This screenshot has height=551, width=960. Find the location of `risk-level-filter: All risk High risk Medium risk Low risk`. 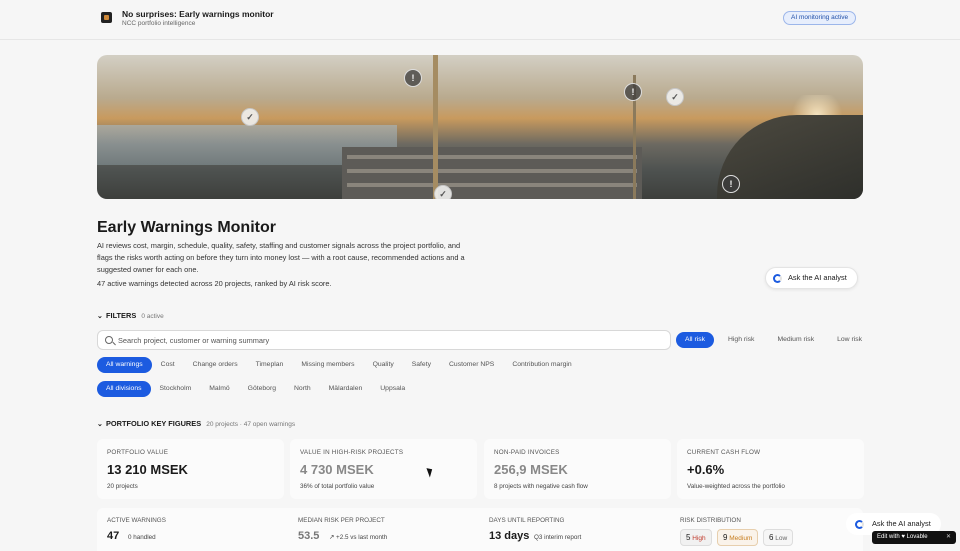

risk-level-filter: All risk High risk Medium risk Low risk is located at coordinates (773, 340).